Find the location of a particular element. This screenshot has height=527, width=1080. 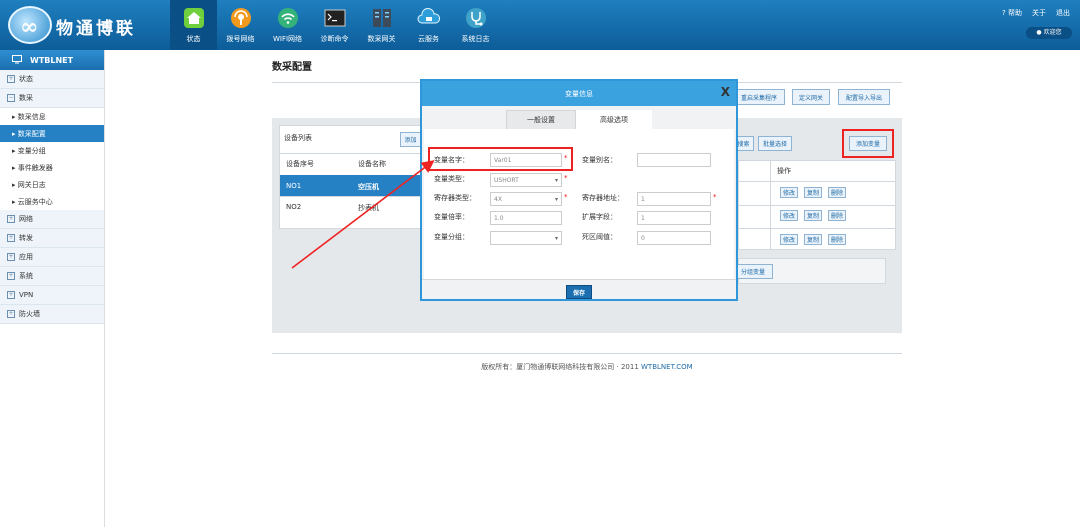

annotation-arrow is located at coordinates (363, 214).